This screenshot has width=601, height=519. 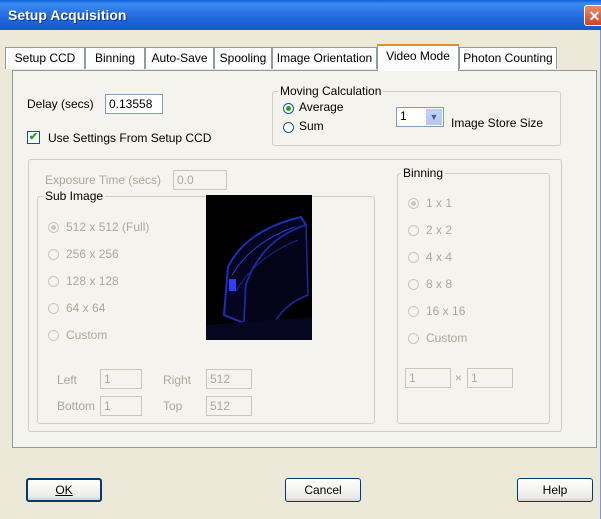 I want to click on help-button-label: Help, so click(x=555, y=490).